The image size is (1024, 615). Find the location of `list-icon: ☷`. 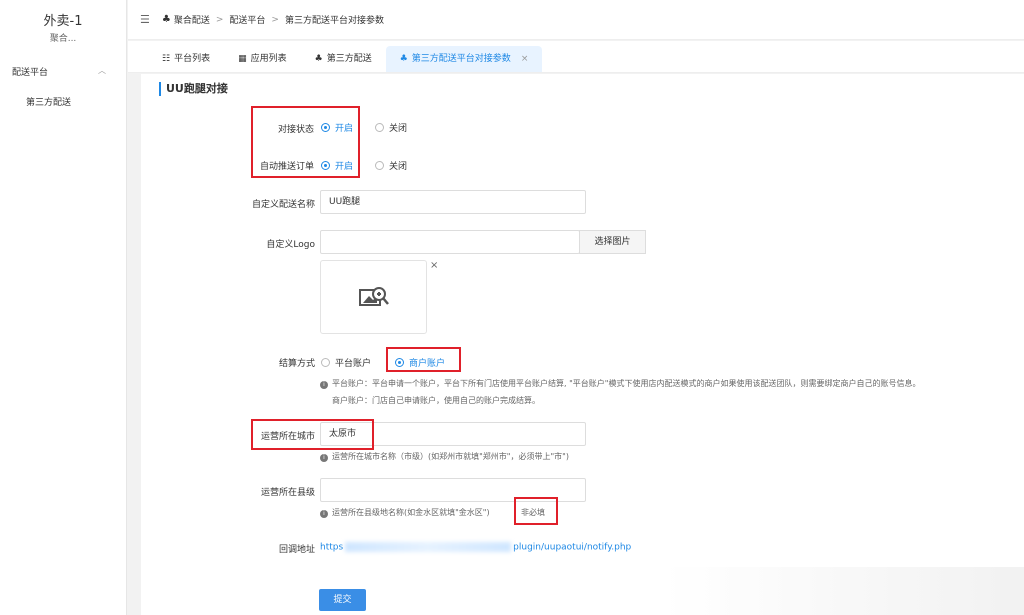

list-icon: ☷ is located at coordinates (166, 59).